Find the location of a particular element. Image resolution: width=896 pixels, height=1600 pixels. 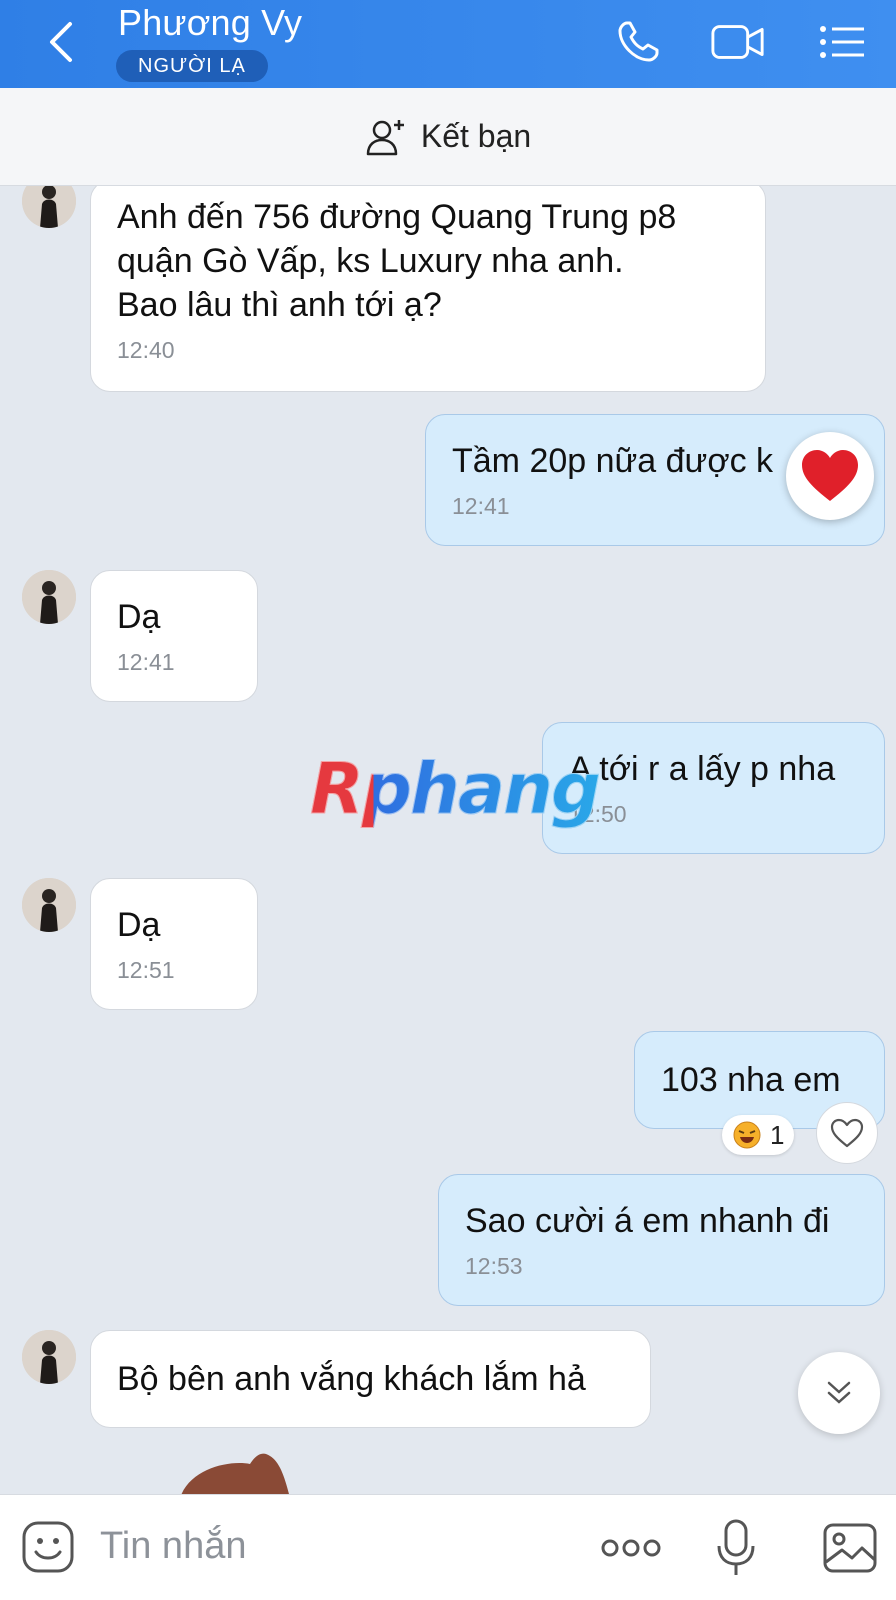

menu-list-icon is located at coordinates (842, 42).